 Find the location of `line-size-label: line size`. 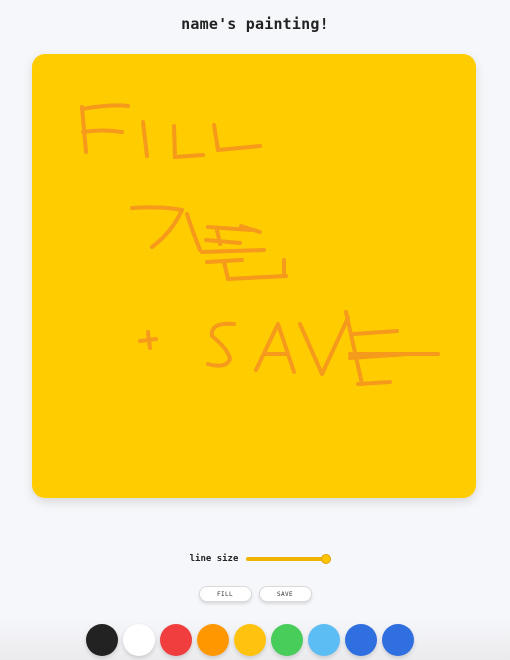

line-size-label: line size is located at coordinates (214, 559).